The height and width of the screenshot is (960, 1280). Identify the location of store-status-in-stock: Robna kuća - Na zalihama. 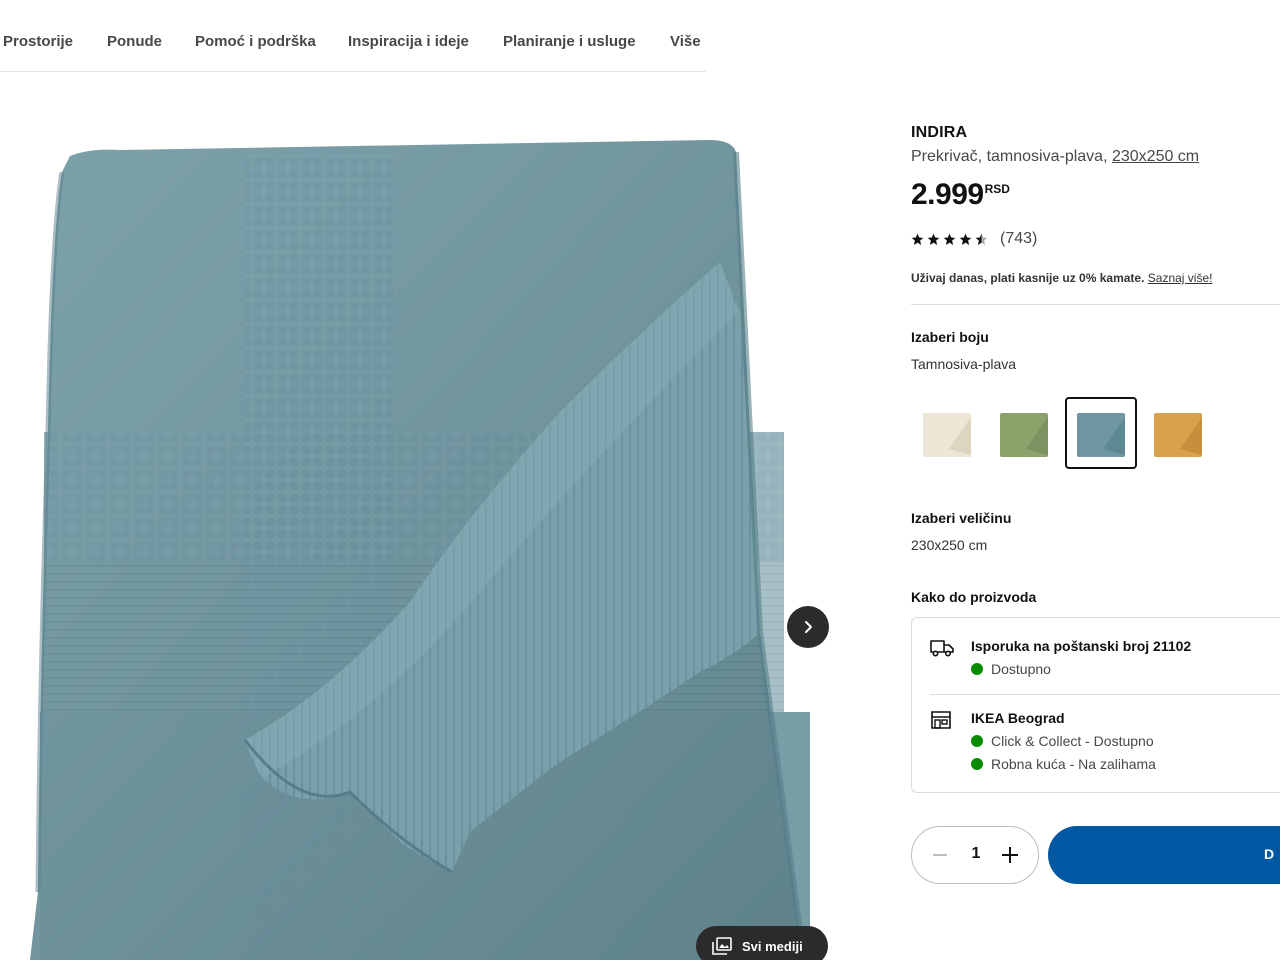
(1063, 764).